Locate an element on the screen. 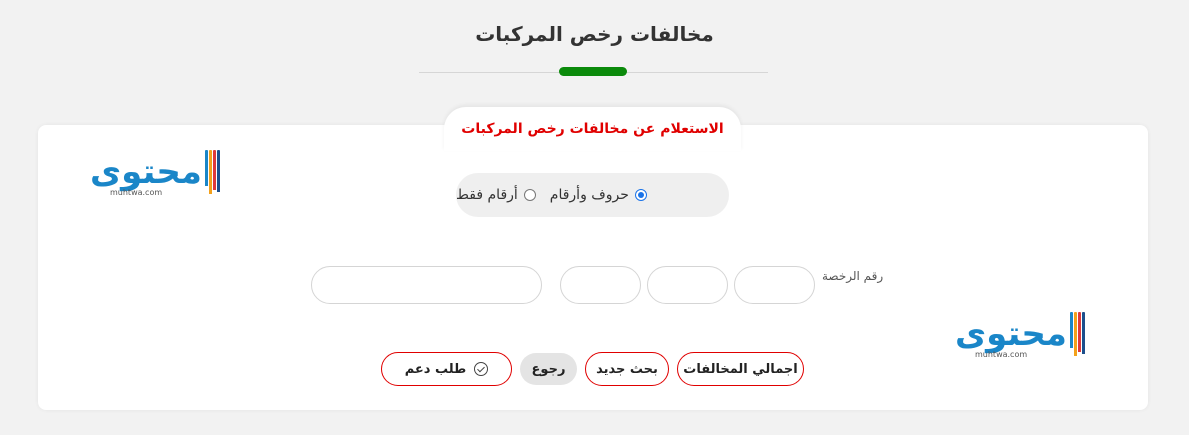  total-violations-button: اجمالي المخالفات is located at coordinates (740, 369).